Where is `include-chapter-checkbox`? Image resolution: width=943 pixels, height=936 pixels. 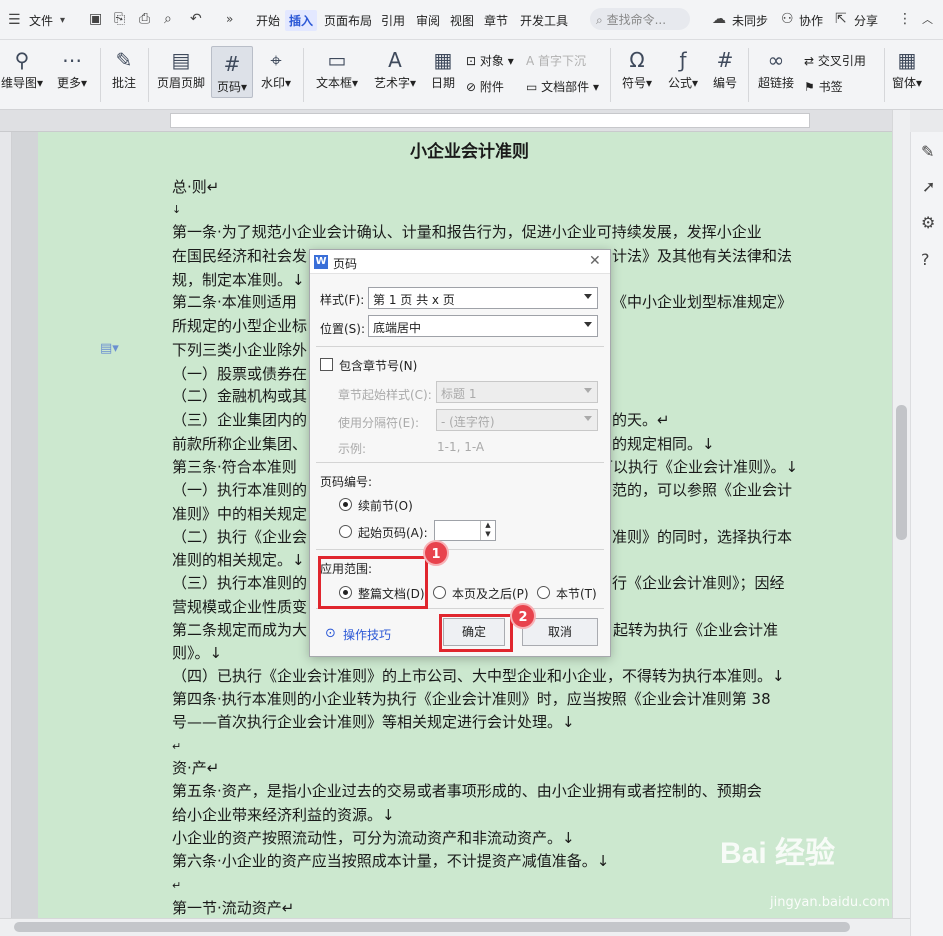
include-chapter-checkbox is located at coordinates (326, 364).